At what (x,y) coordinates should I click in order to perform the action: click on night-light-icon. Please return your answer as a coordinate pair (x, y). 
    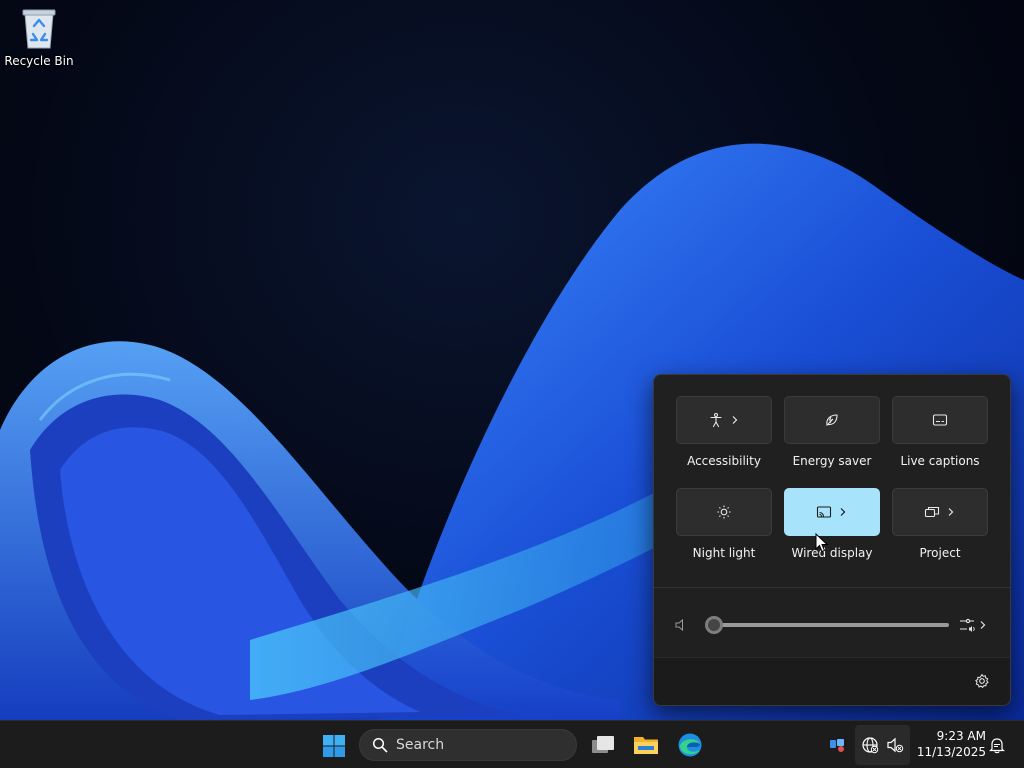
    Looking at the image, I should click on (724, 512).